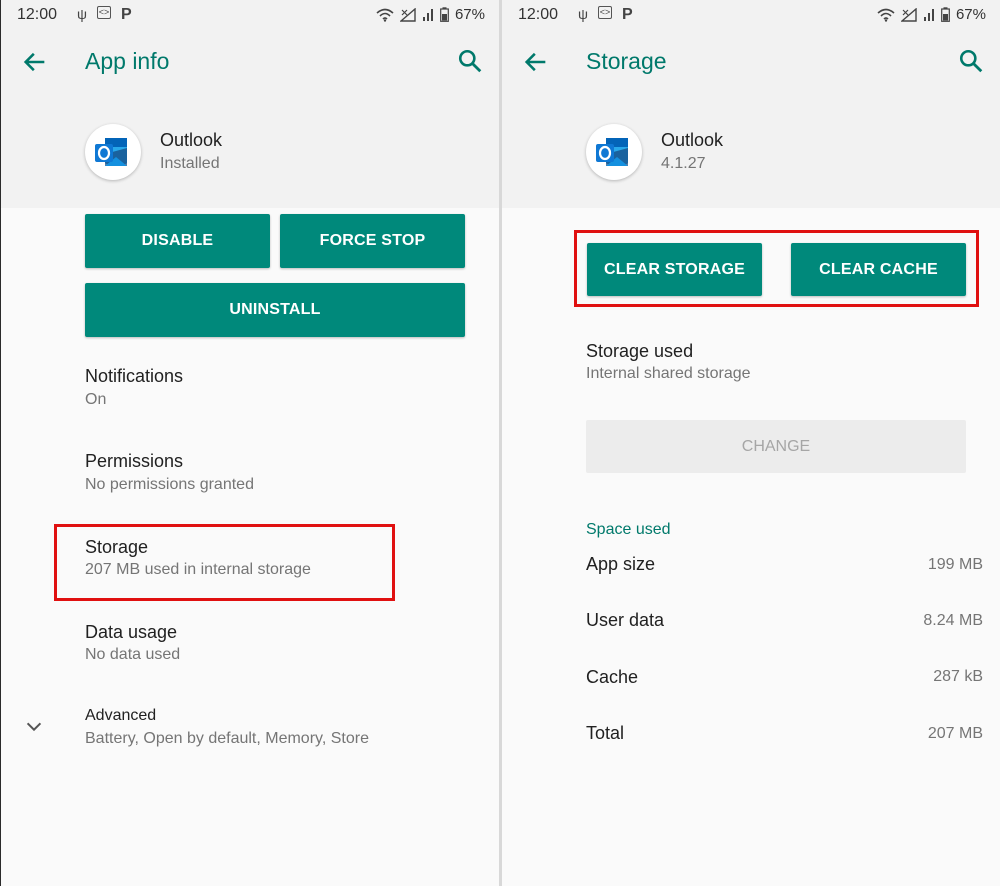  Describe the element at coordinates (134, 376) in the screenshot. I see `item-title: Notifications` at that location.